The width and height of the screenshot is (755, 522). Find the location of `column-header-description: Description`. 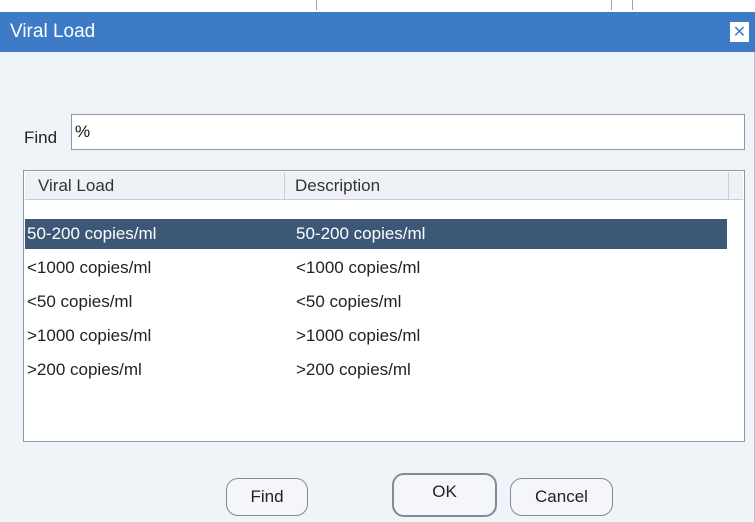

column-header-description: Description is located at coordinates (337, 185).